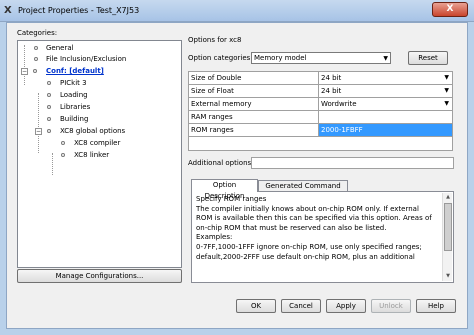 This screenshot has height=335, width=474. What do you see at coordinates (385, 117) in the screenshot?
I see `option-value` at bounding box center [385, 117].